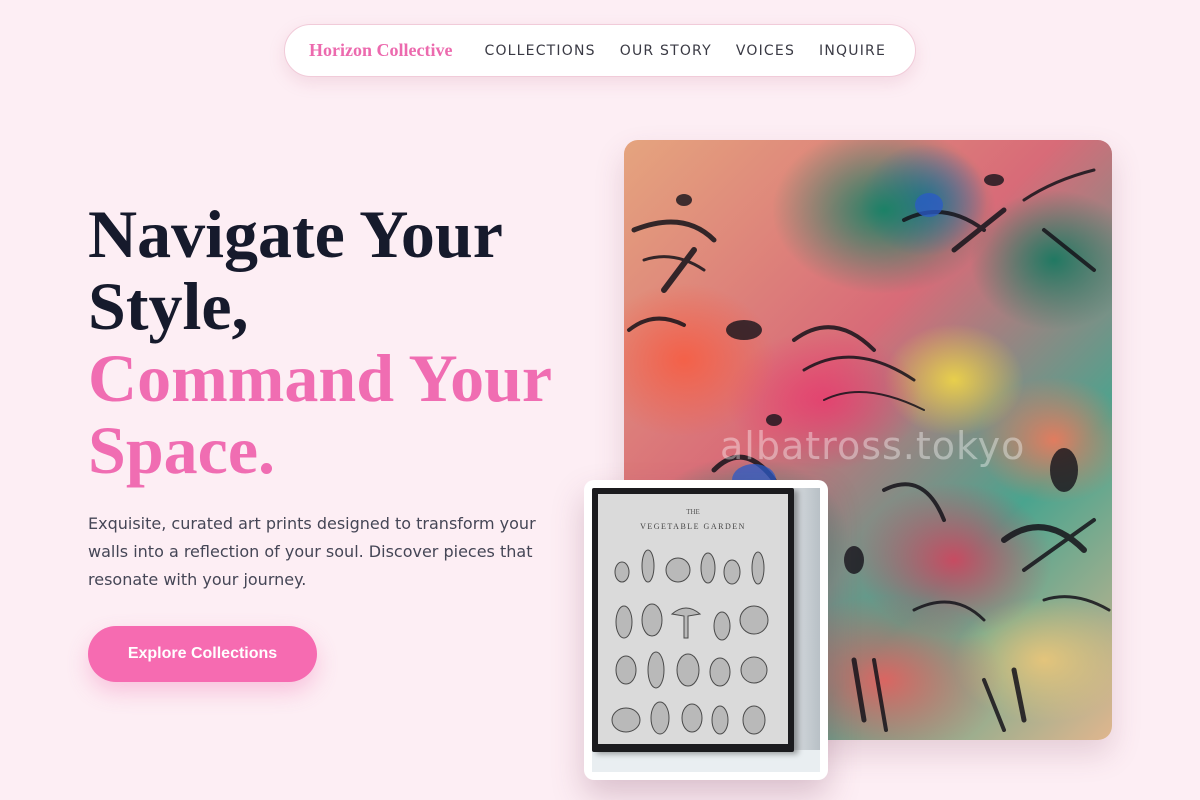 The width and height of the screenshot is (1200, 800). Describe the element at coordinates (539, 51) in the screenshot. I see `nav-link-collections: COLLECTIONS` at that location.